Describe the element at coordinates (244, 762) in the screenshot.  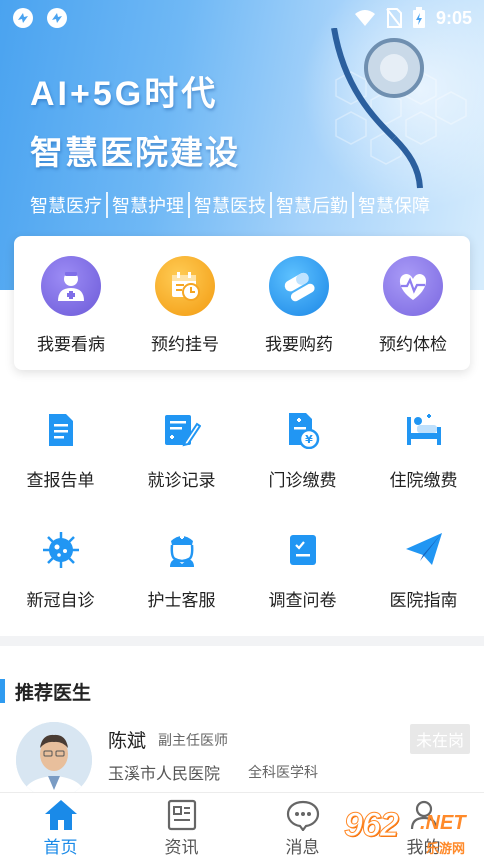
I see `doctor-card: 陈斌 副主任医师 玉溪市人民医院 全科医学科 未在岗` at that location.